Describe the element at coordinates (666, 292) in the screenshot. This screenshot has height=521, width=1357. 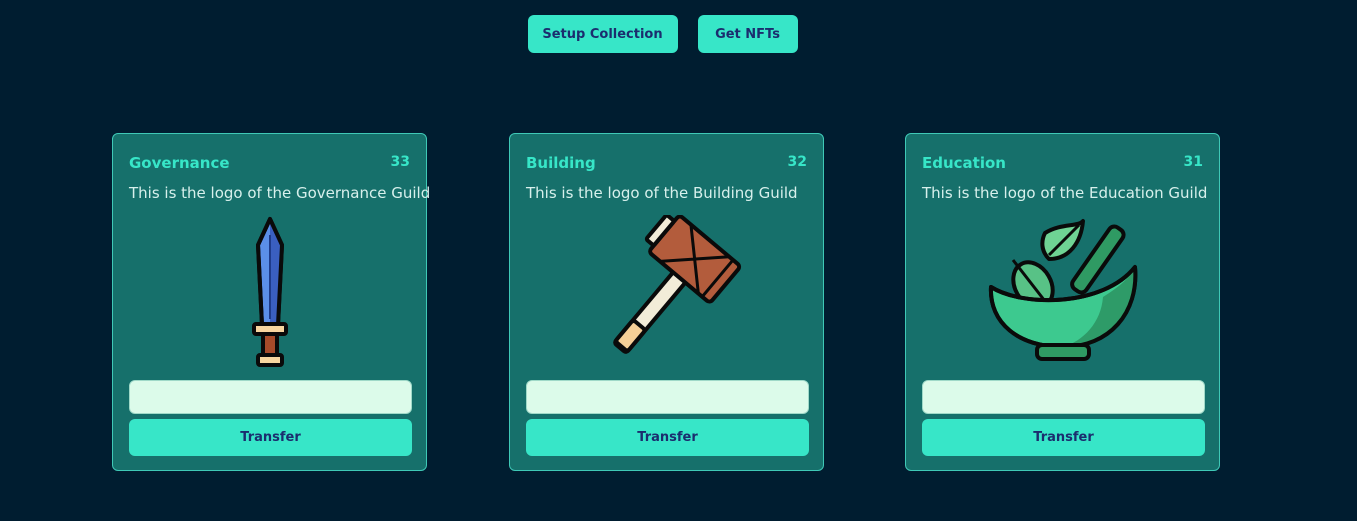
I see `hammer-icon` at that location.